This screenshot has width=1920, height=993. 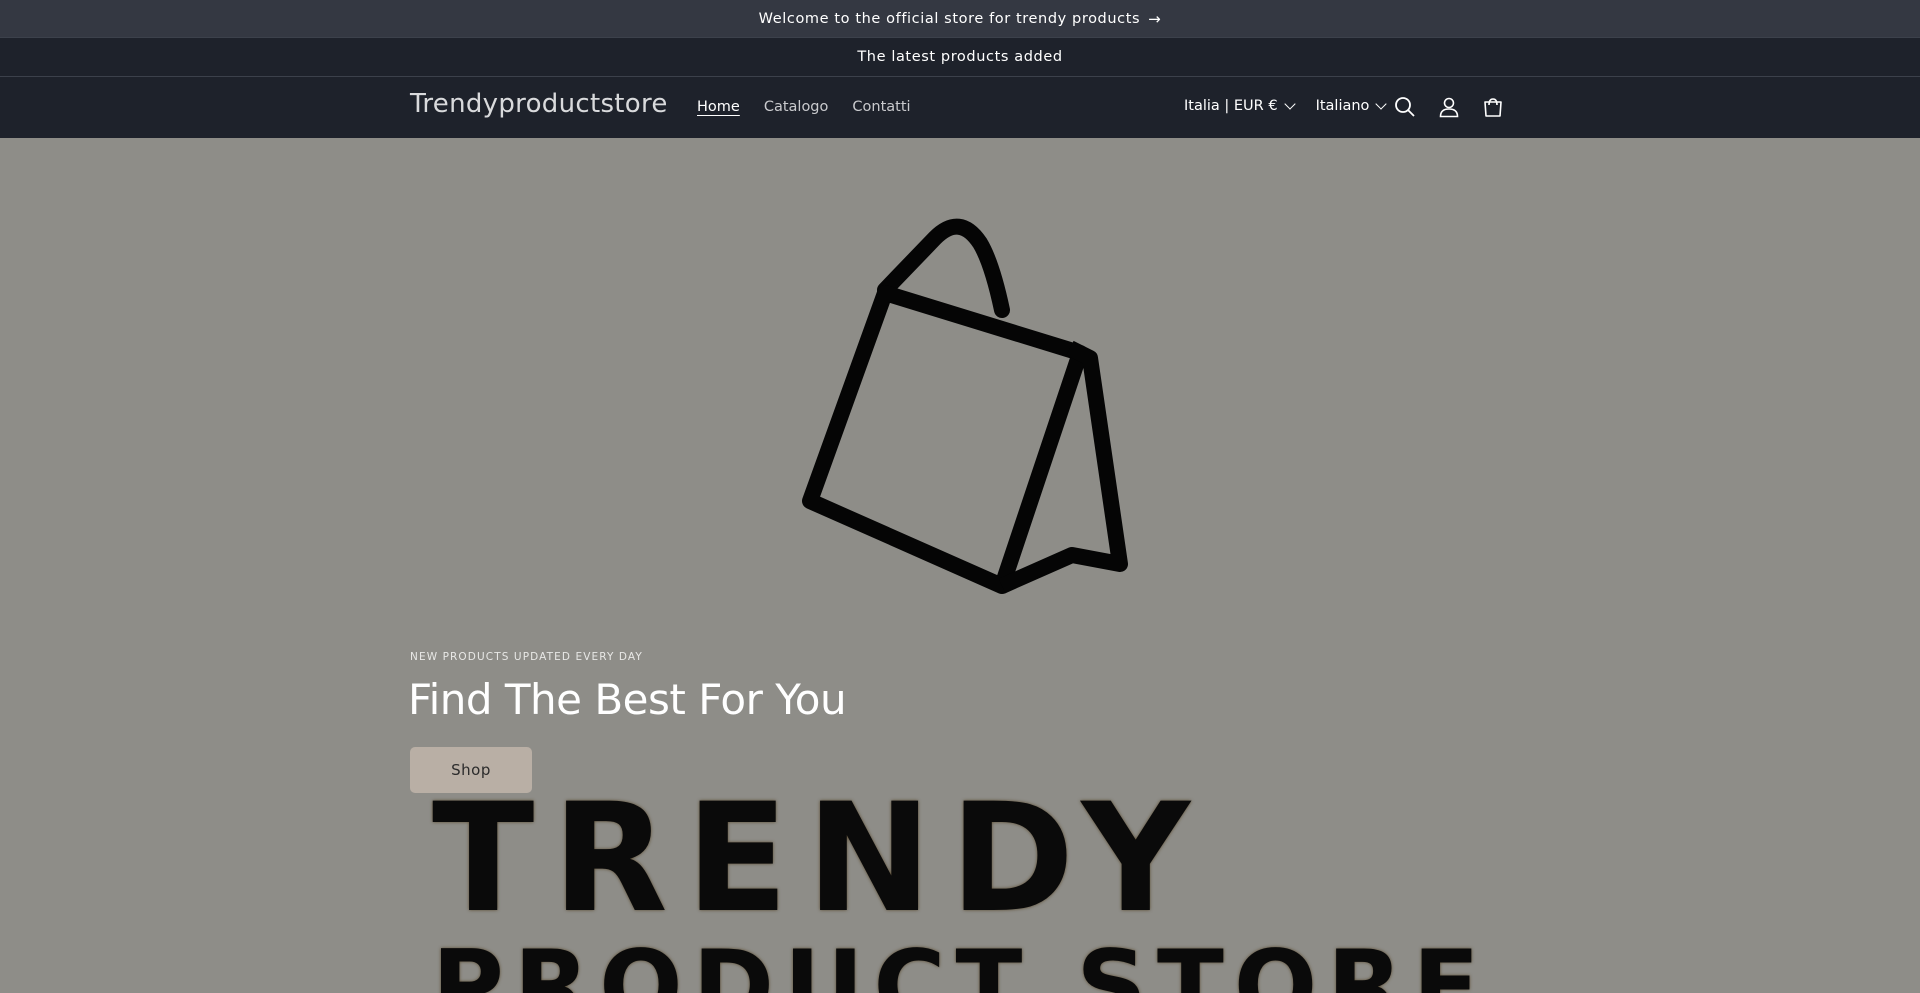 What do you see at coordinates (1493, 107) in the screenshot?
I see `cart-icon` at bounding box center [1493, 107].